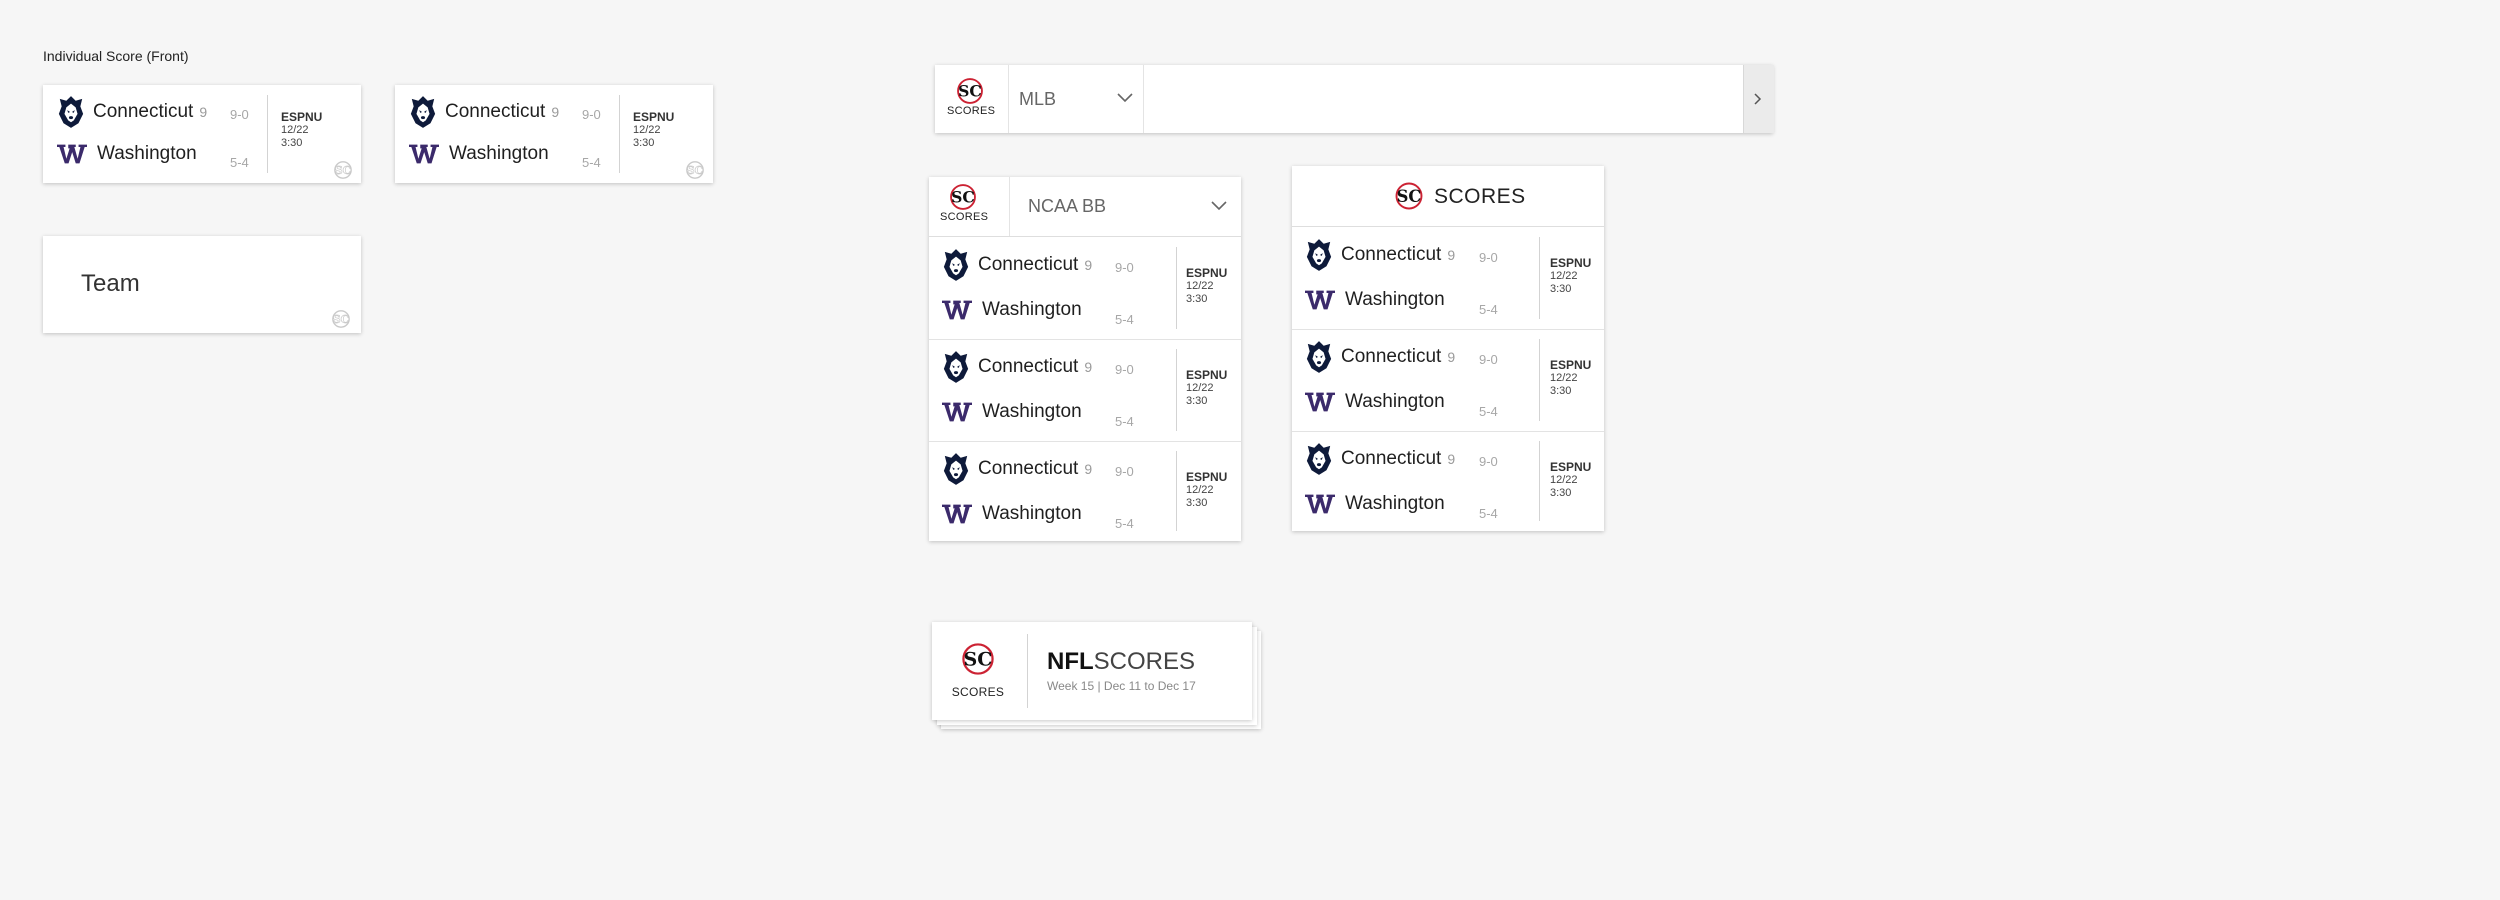  Describe the element at coordinates (1121, 662) in the screenshot. I see `nfl-card-title: NFLSCORES` at that location.